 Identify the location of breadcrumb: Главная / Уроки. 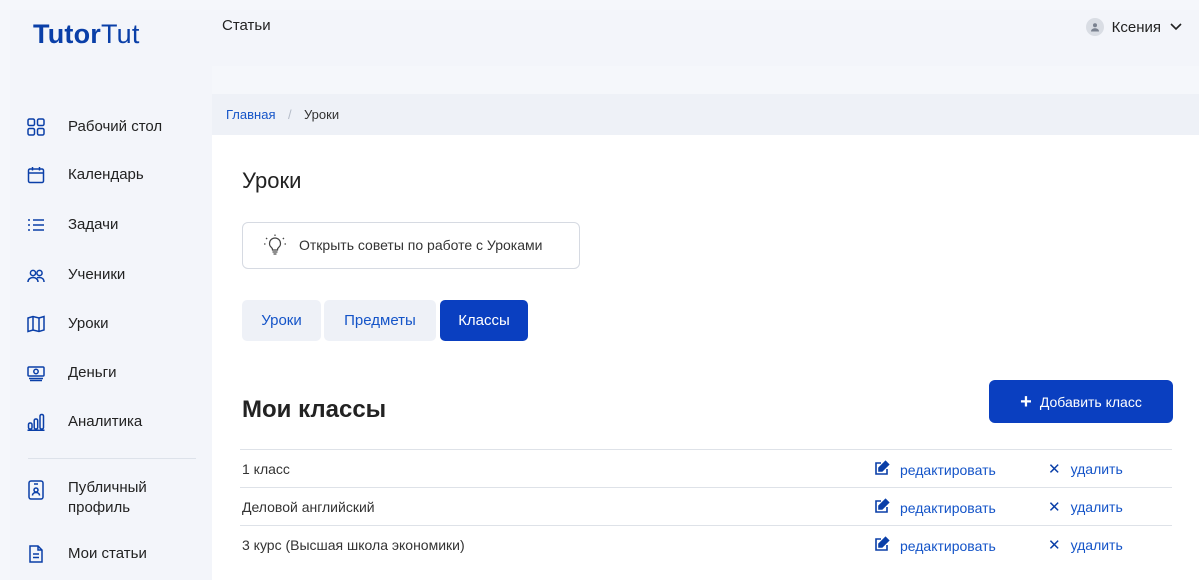
(705, 114).